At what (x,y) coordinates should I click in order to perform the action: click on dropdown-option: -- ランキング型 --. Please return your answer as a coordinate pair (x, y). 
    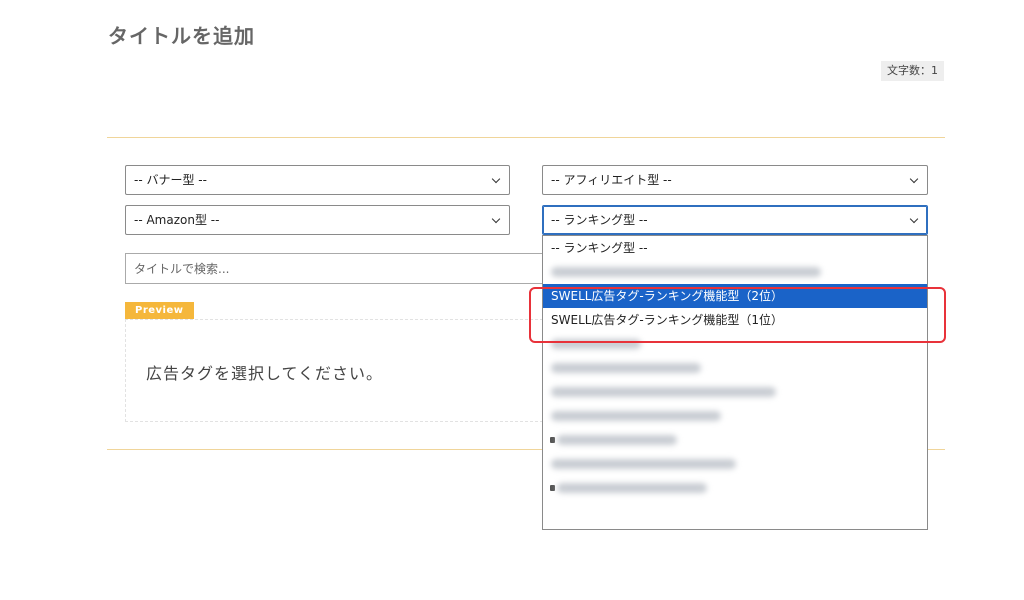
    Looking at the image, I should click on (735, 248).